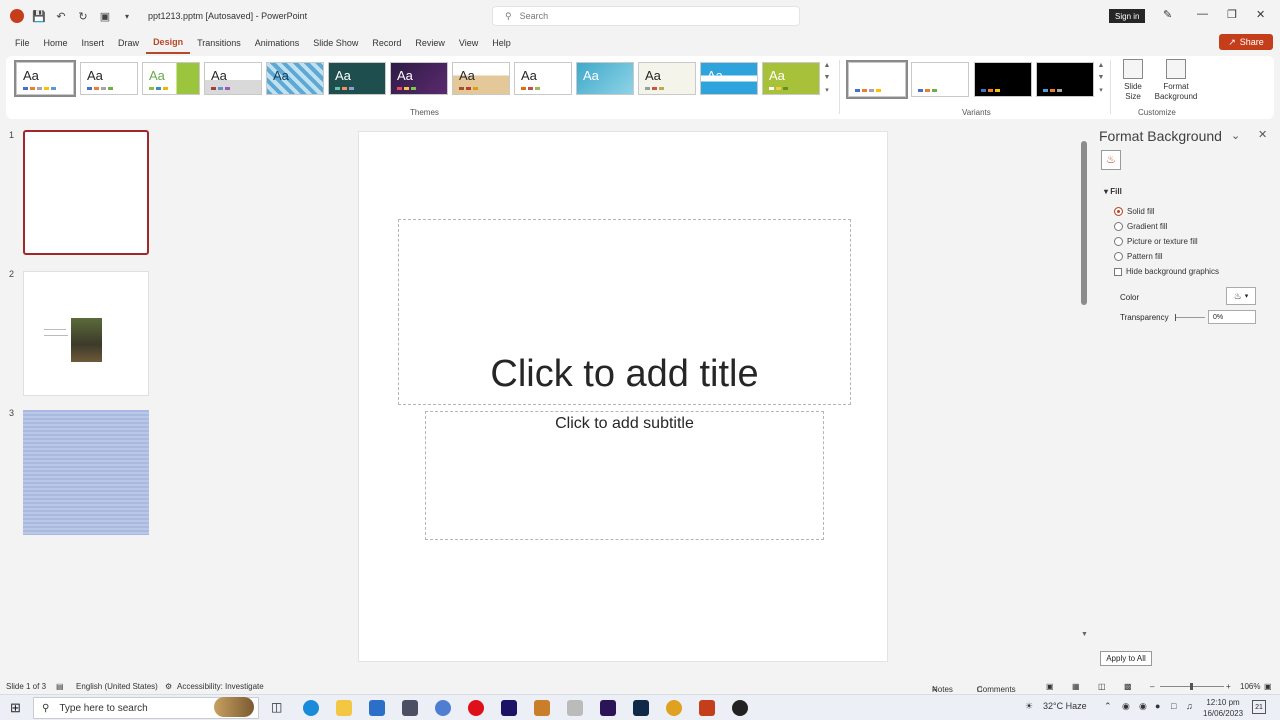 The height and width of the screenshot is (720, 1280). I want to click on slide-sorter-icon: ▦, so click(1076, 686).